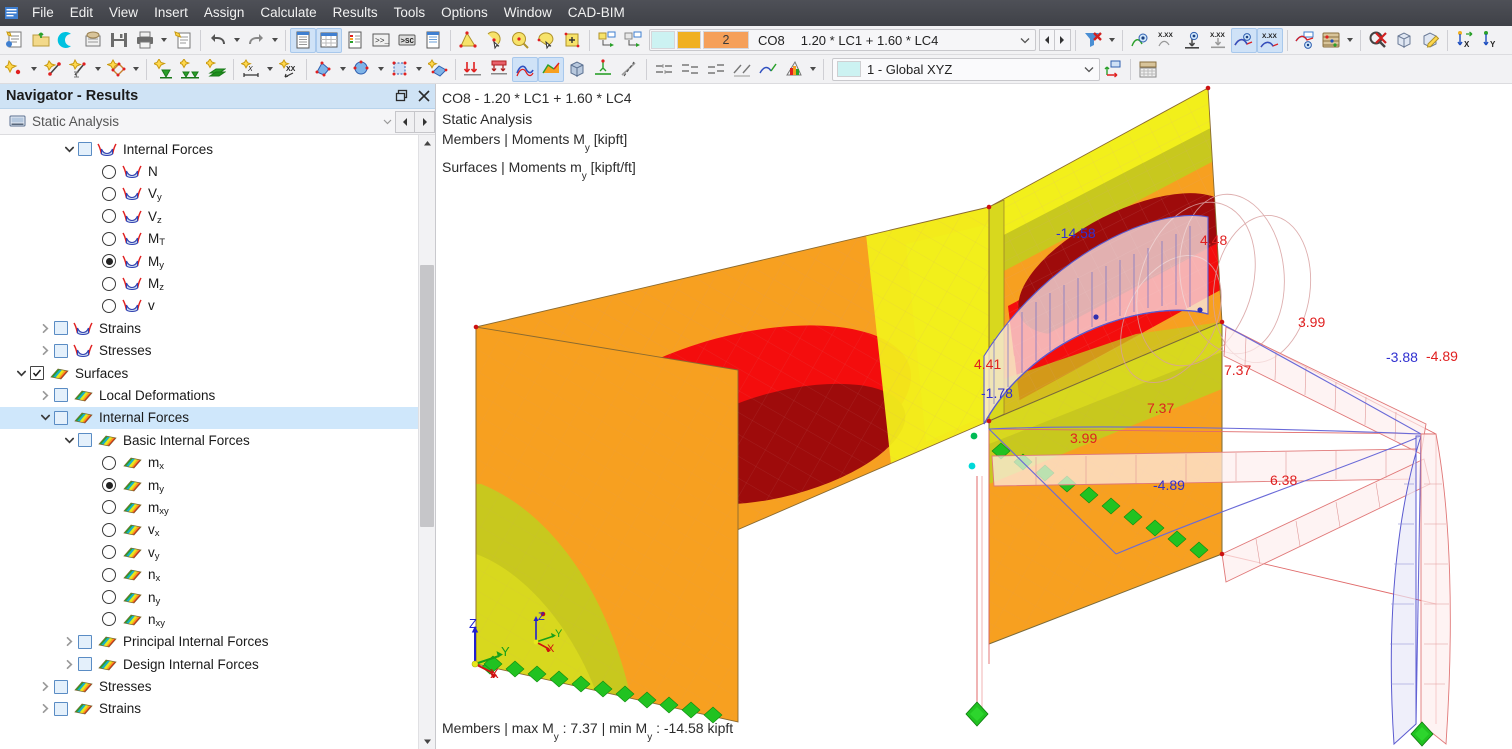  Describe the element at coordinates (209, 171) in the screenshot. I see `tree-row-n: N` at that location.